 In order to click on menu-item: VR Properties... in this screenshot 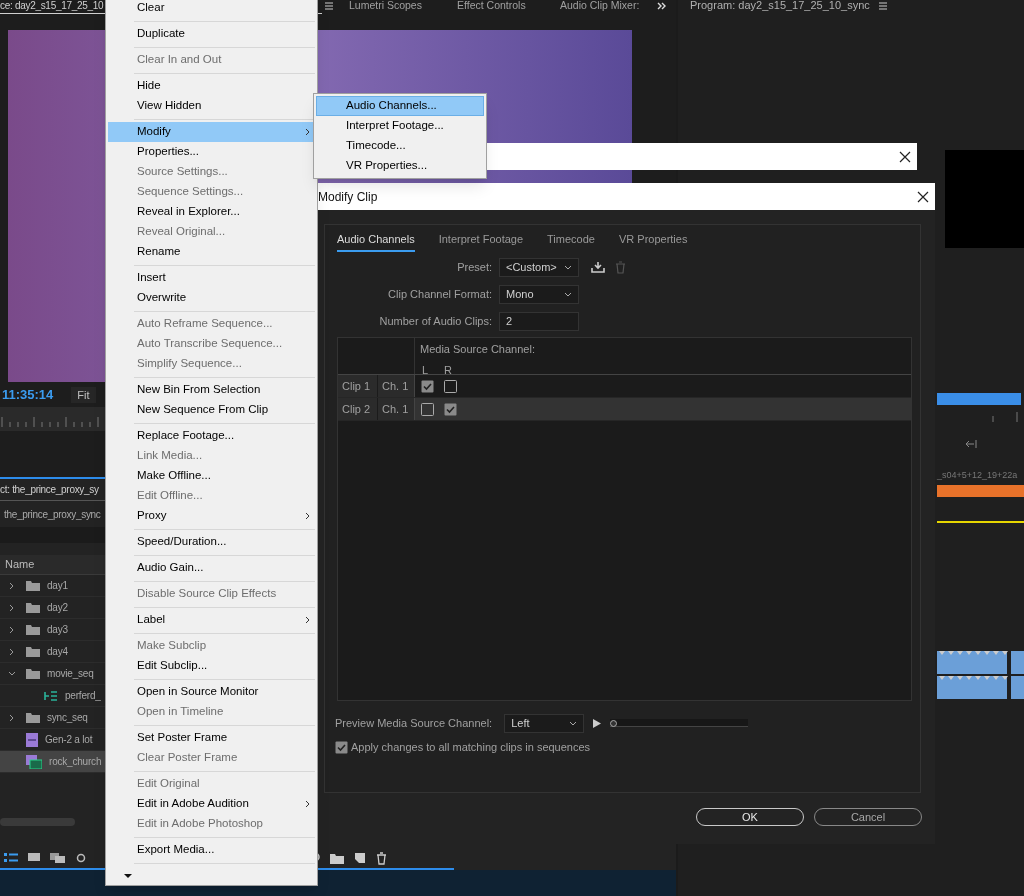, I will do `click(400, 166)`.